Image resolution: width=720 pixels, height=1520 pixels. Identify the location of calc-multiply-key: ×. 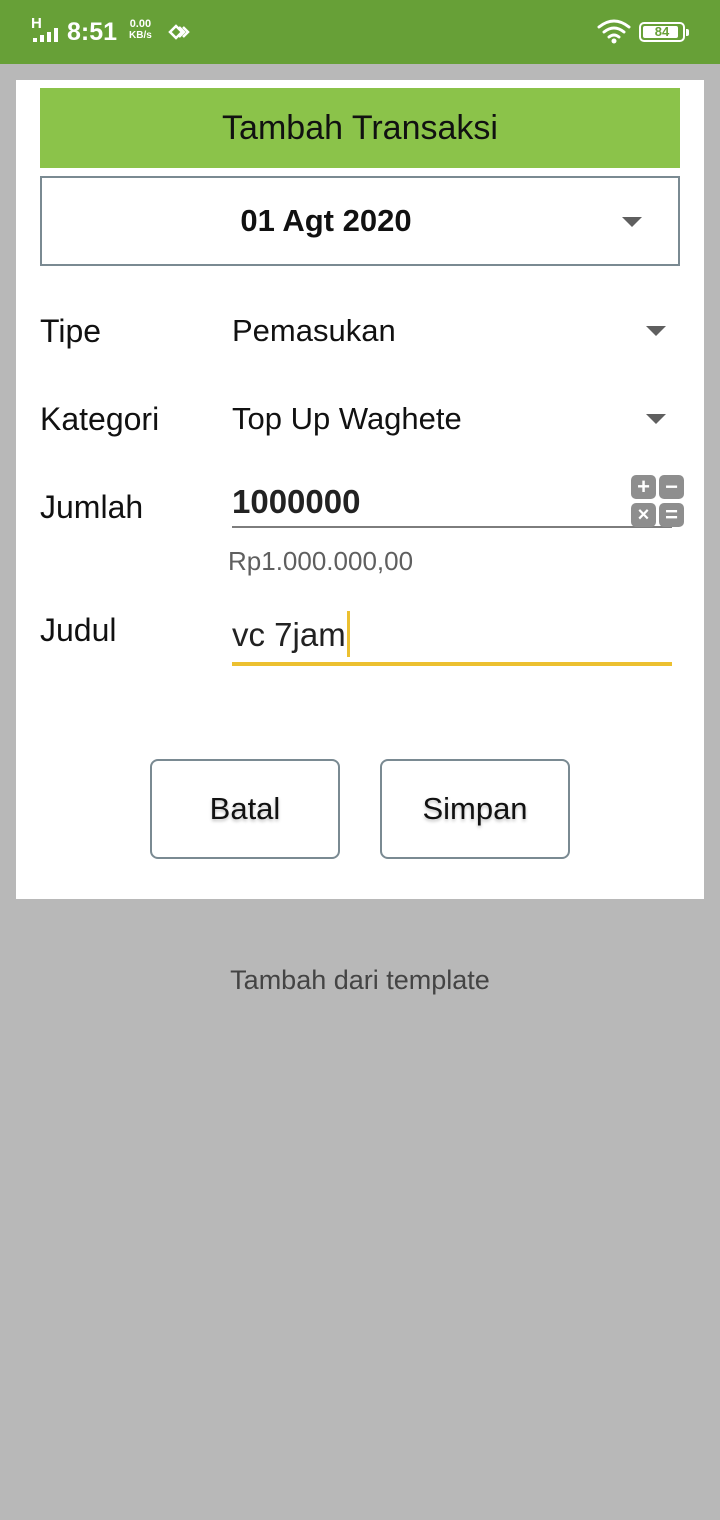
(643, 515).